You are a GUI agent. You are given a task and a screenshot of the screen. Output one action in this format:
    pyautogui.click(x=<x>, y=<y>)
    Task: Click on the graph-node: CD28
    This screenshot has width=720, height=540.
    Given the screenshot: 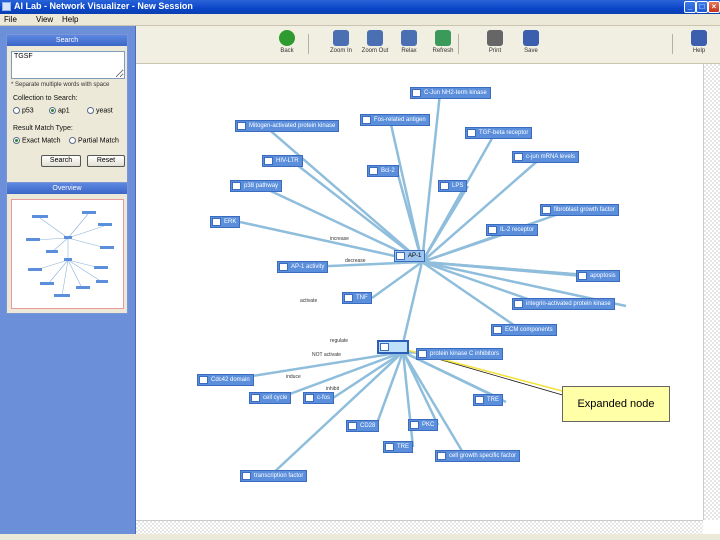 What is the action you would take?
    pyautogui.click(x=363, y=426)
    